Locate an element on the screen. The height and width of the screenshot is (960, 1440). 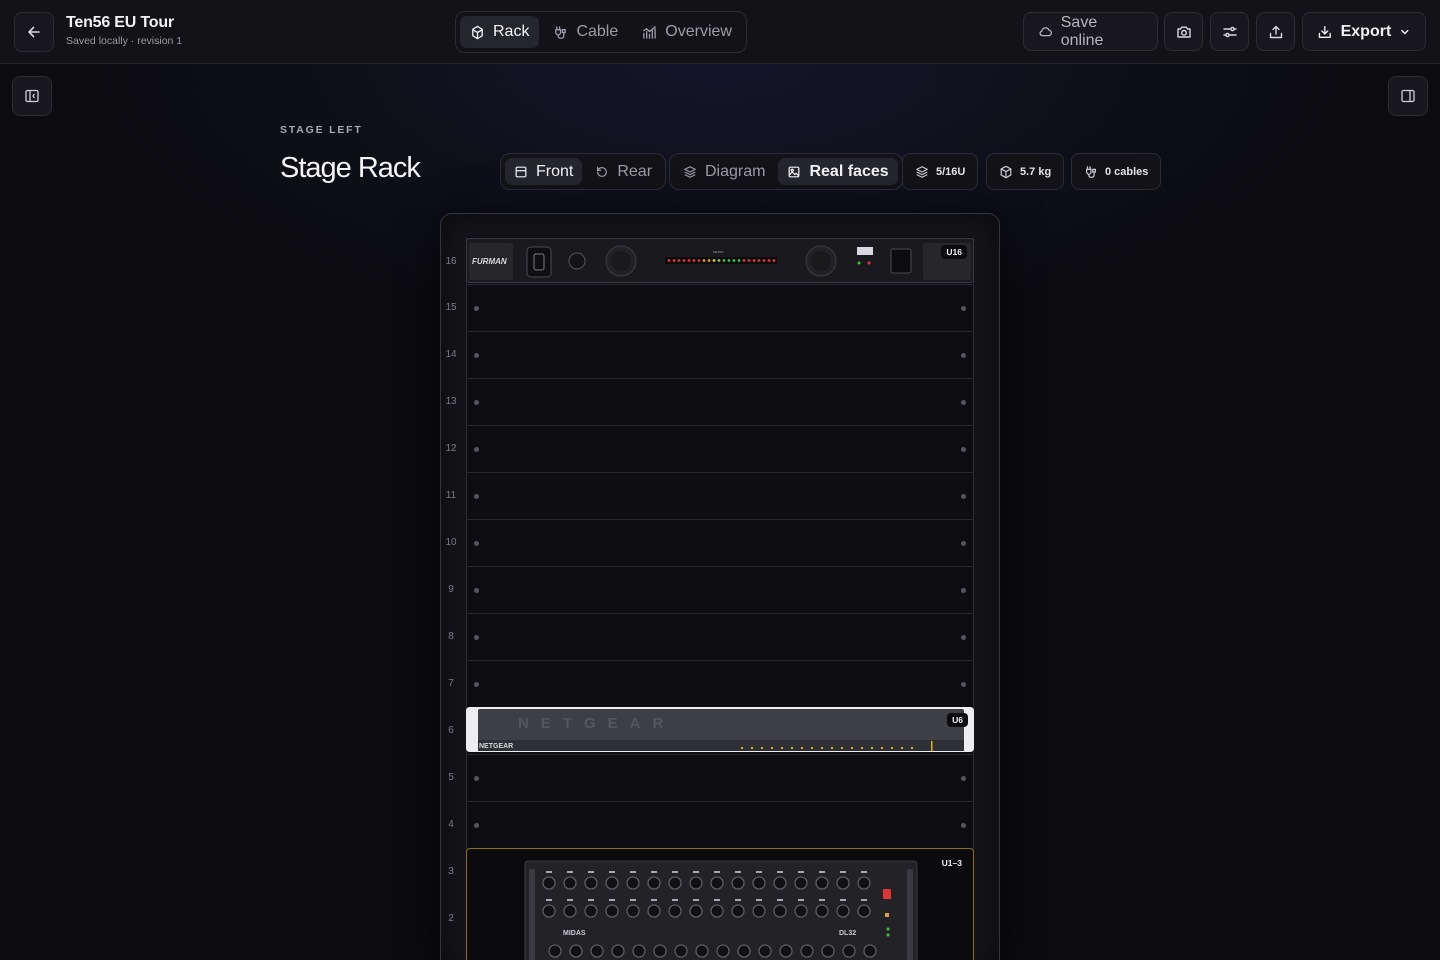
unit-number: 5 is located at coordinates (451, 777).